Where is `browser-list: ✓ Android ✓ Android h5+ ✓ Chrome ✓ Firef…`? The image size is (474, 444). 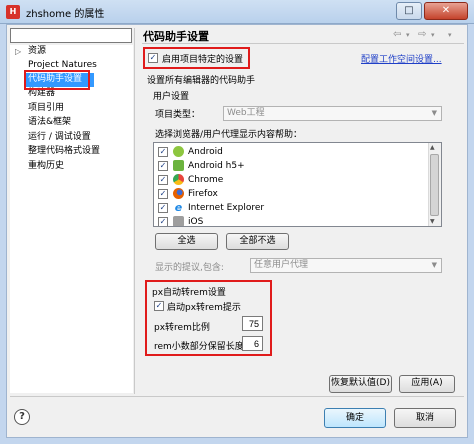 browser-list: ✓ Android ✓ Android h5+ ✓ Chrome ✓ Firef… is located at coordinates (297, 184).